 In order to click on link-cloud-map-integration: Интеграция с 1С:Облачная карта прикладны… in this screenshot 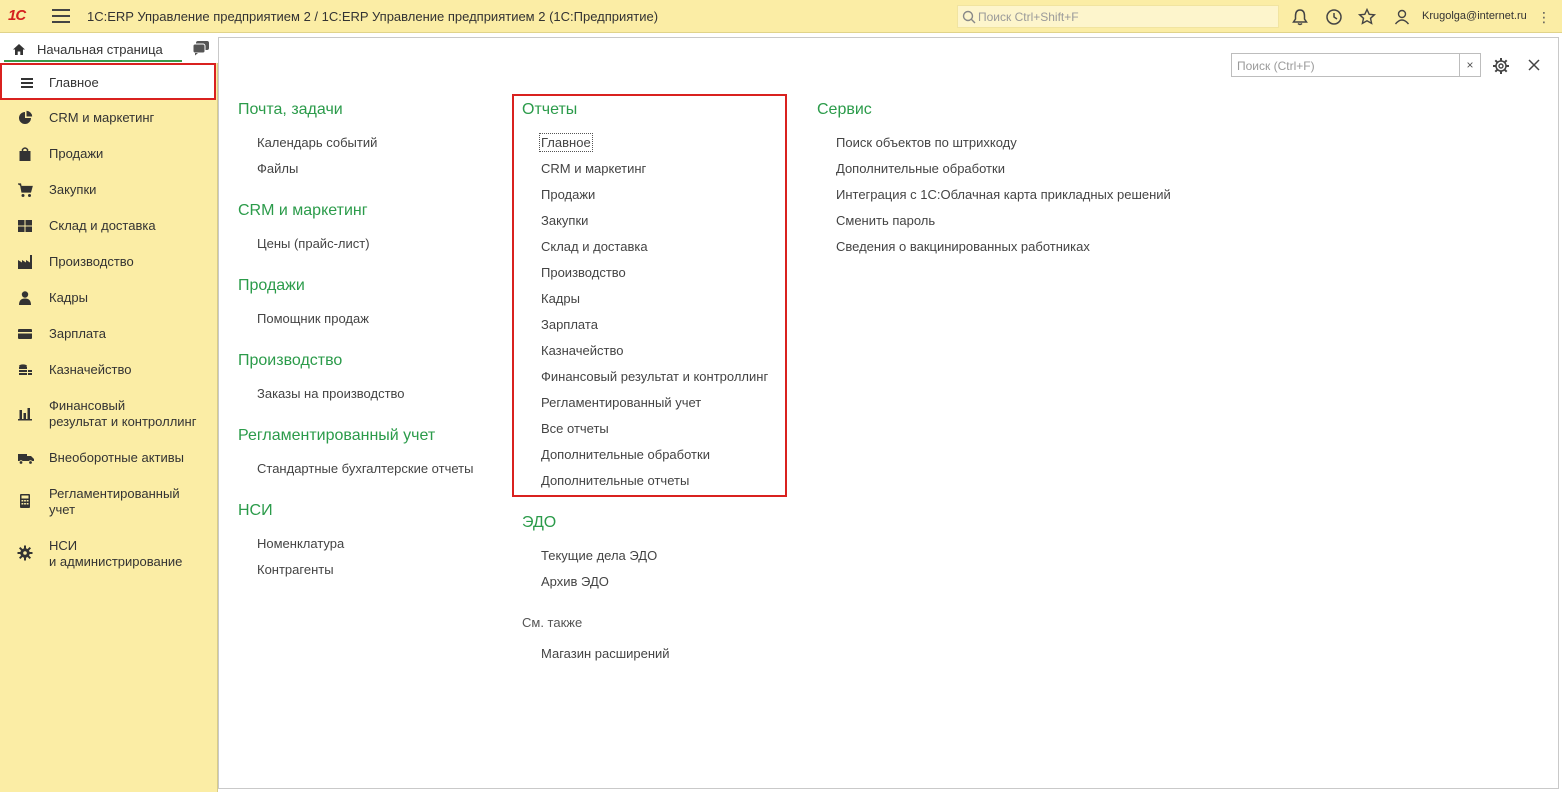, I will do `click(1003, 194)`.